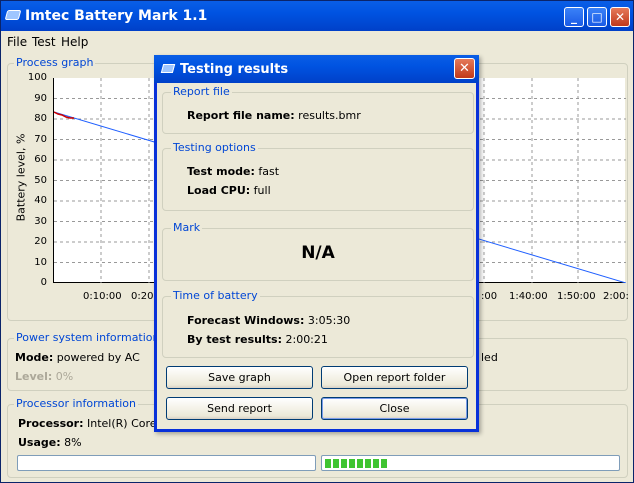  What do you see at coordinates (44, 42) in the screenshot?
I see `menu-test: Test` at bounding box center [44, 42].